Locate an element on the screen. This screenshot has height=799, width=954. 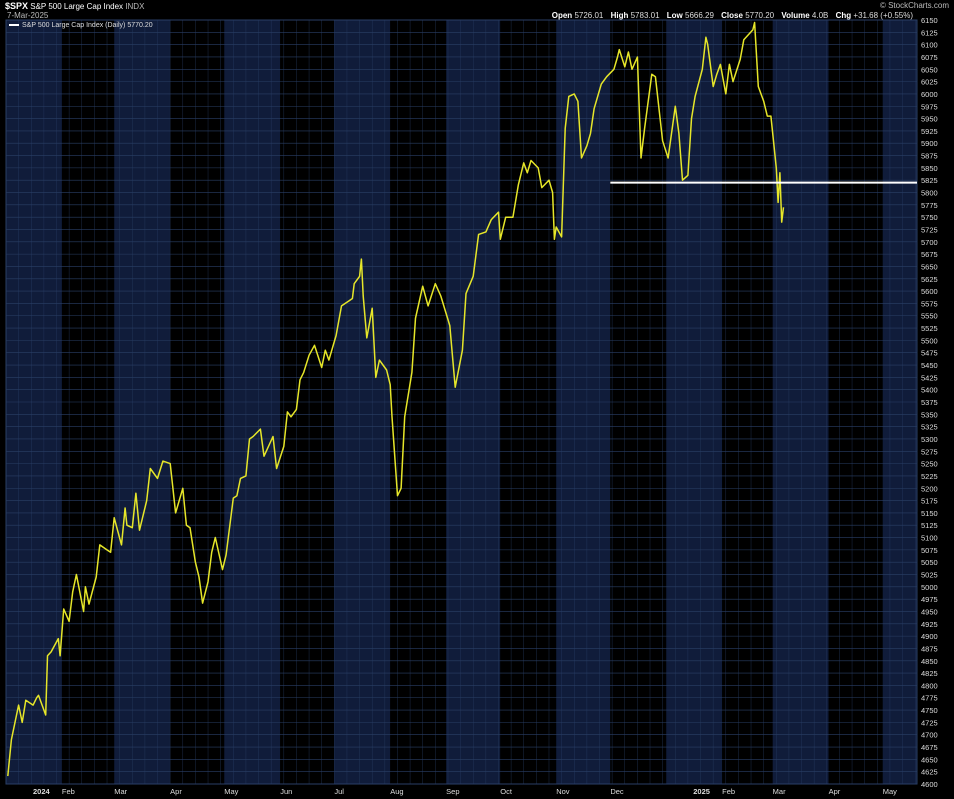
y-tick-label: 5350 is located at coordinates (929, 414).